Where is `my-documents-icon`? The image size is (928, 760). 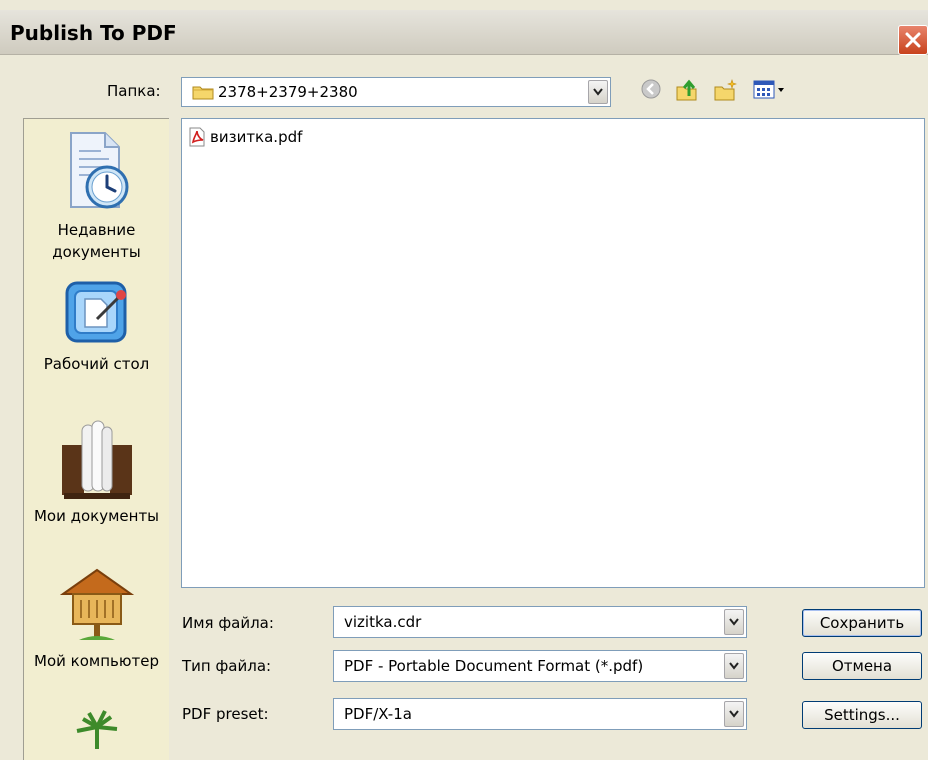
my-documents-icon is located at coordinates (96, 459).